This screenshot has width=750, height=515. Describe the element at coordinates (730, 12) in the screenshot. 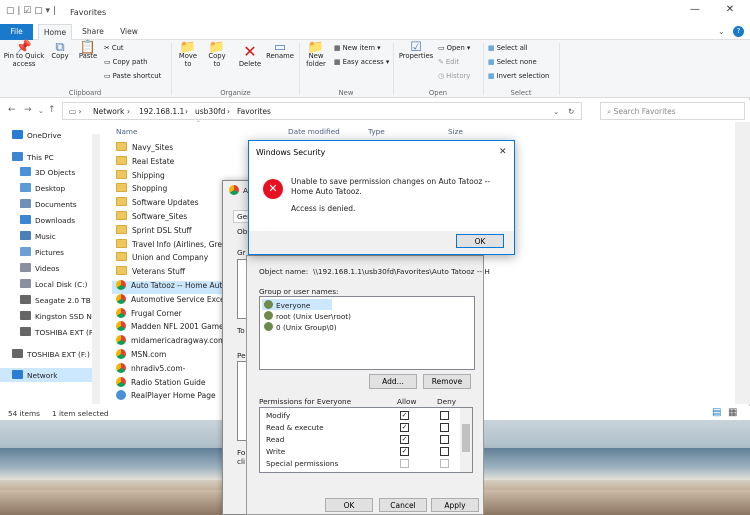

I see `close-button: ✕` at that location.